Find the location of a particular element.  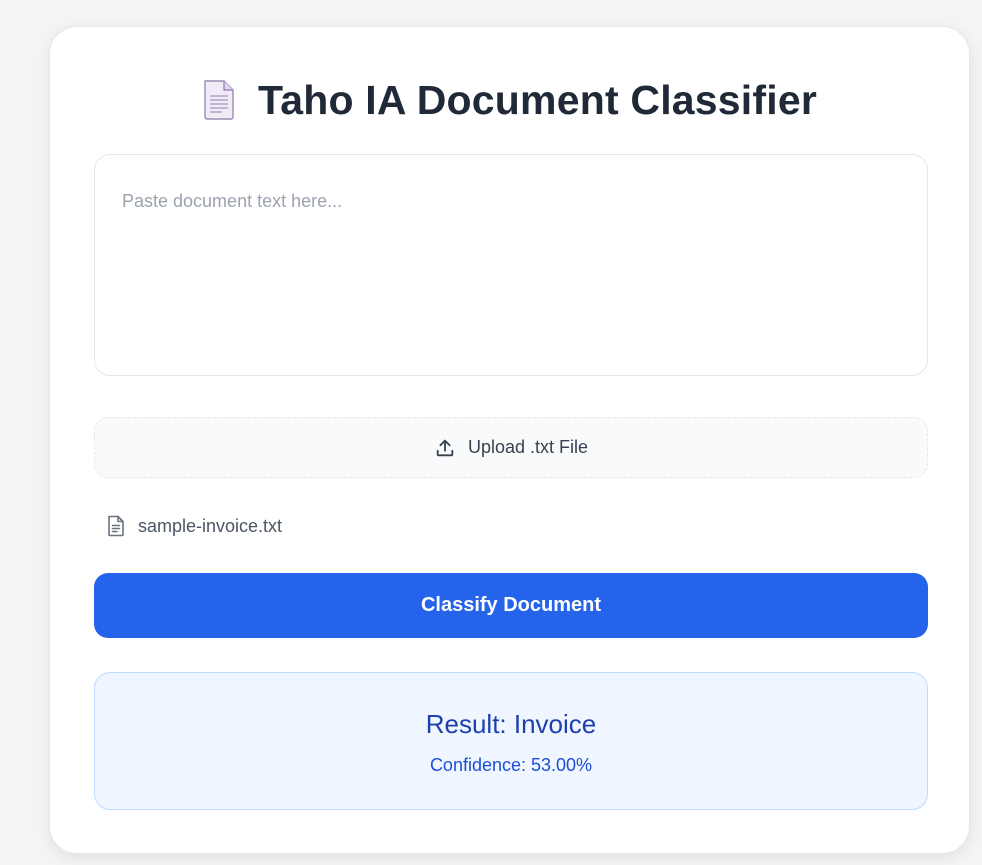

result-panel: Result: Invoice Confidence: 53.00% is located at coordinates (511, 741).